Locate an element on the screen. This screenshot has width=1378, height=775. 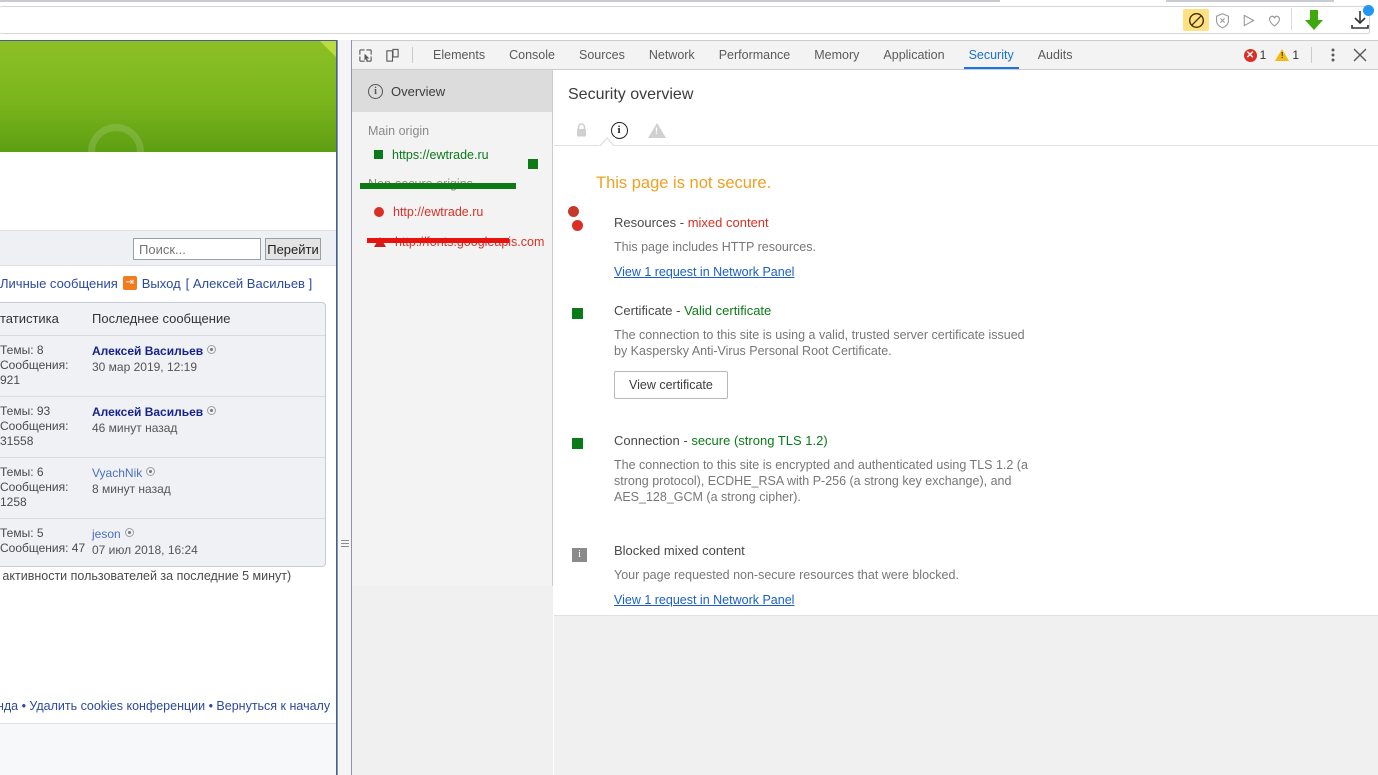
tab-edge-right is located at coordinates (1250, 1).